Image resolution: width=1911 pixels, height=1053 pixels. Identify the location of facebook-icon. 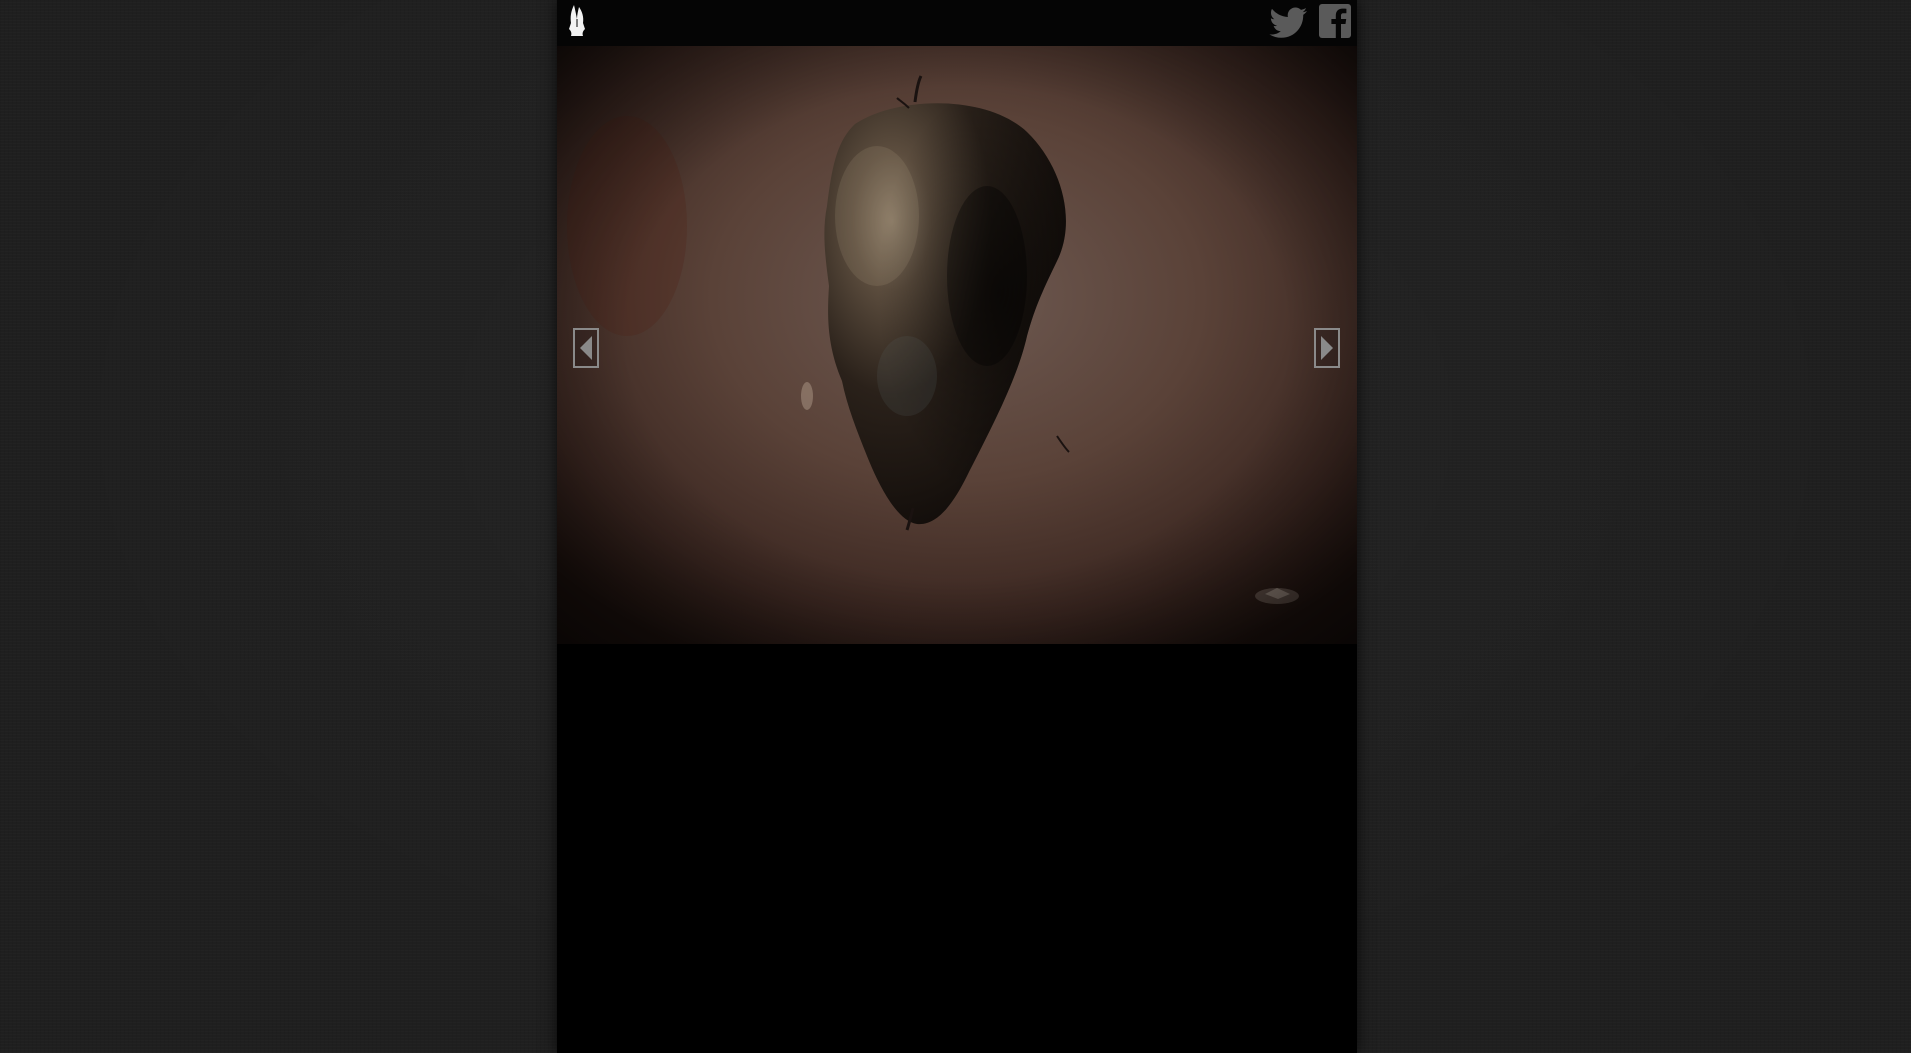
(1335, 21).